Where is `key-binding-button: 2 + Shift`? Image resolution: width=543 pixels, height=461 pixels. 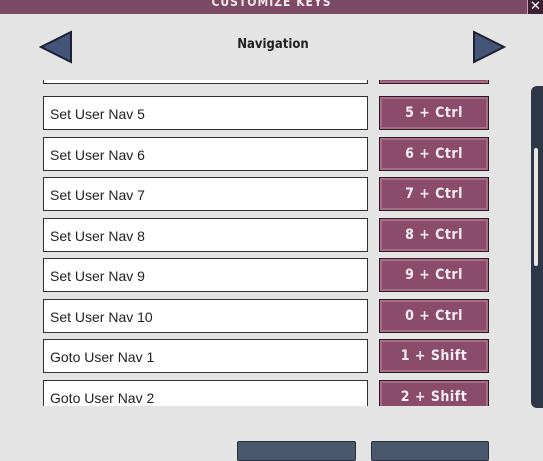
key-binding-button: 2 + Shift is located at coordinates (434, 393).